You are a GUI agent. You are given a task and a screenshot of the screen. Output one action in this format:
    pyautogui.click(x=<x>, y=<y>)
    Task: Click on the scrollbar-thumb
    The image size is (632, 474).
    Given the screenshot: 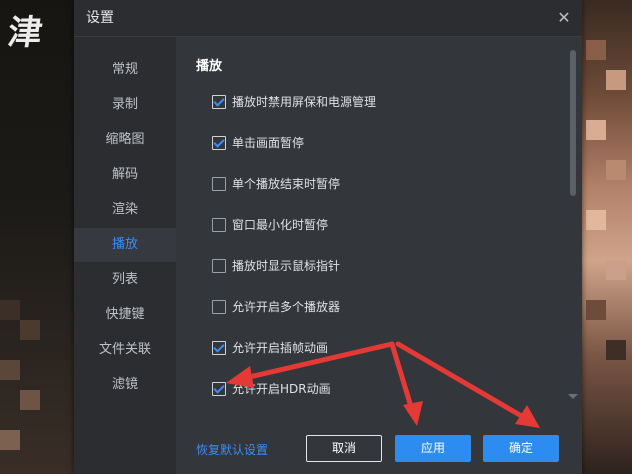 What is the action you would take?
    pyautogui.click(x=573, y=123)
    